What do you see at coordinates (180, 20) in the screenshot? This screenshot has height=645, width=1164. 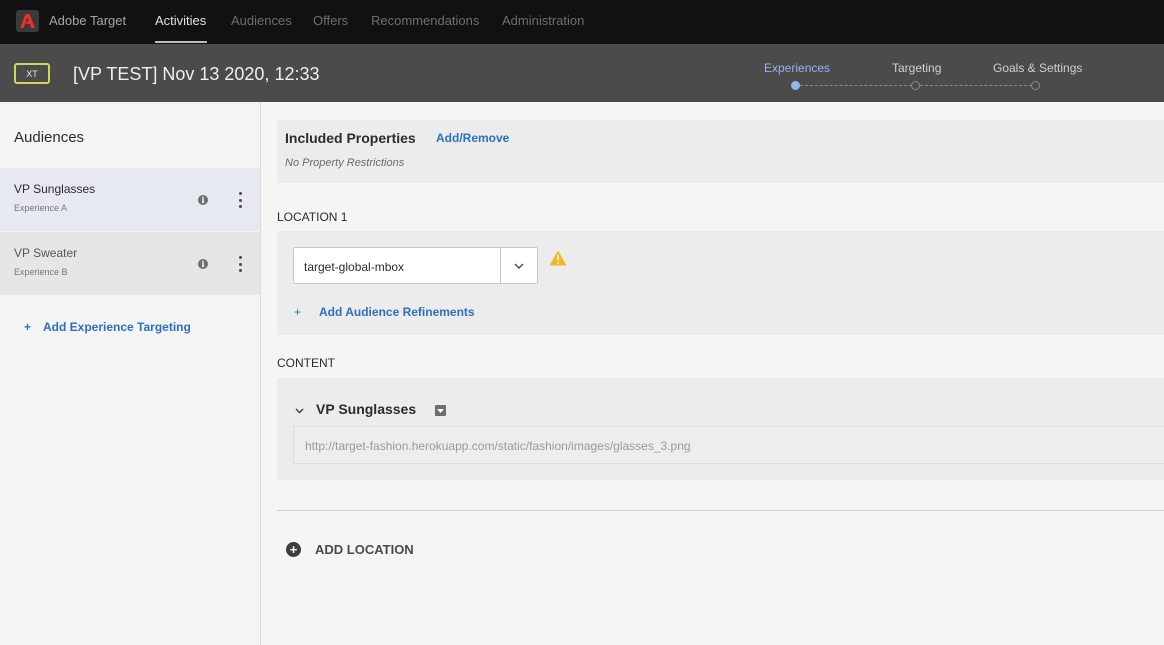 I see `nav-activities: Activities` at bounding box center [180, 20].